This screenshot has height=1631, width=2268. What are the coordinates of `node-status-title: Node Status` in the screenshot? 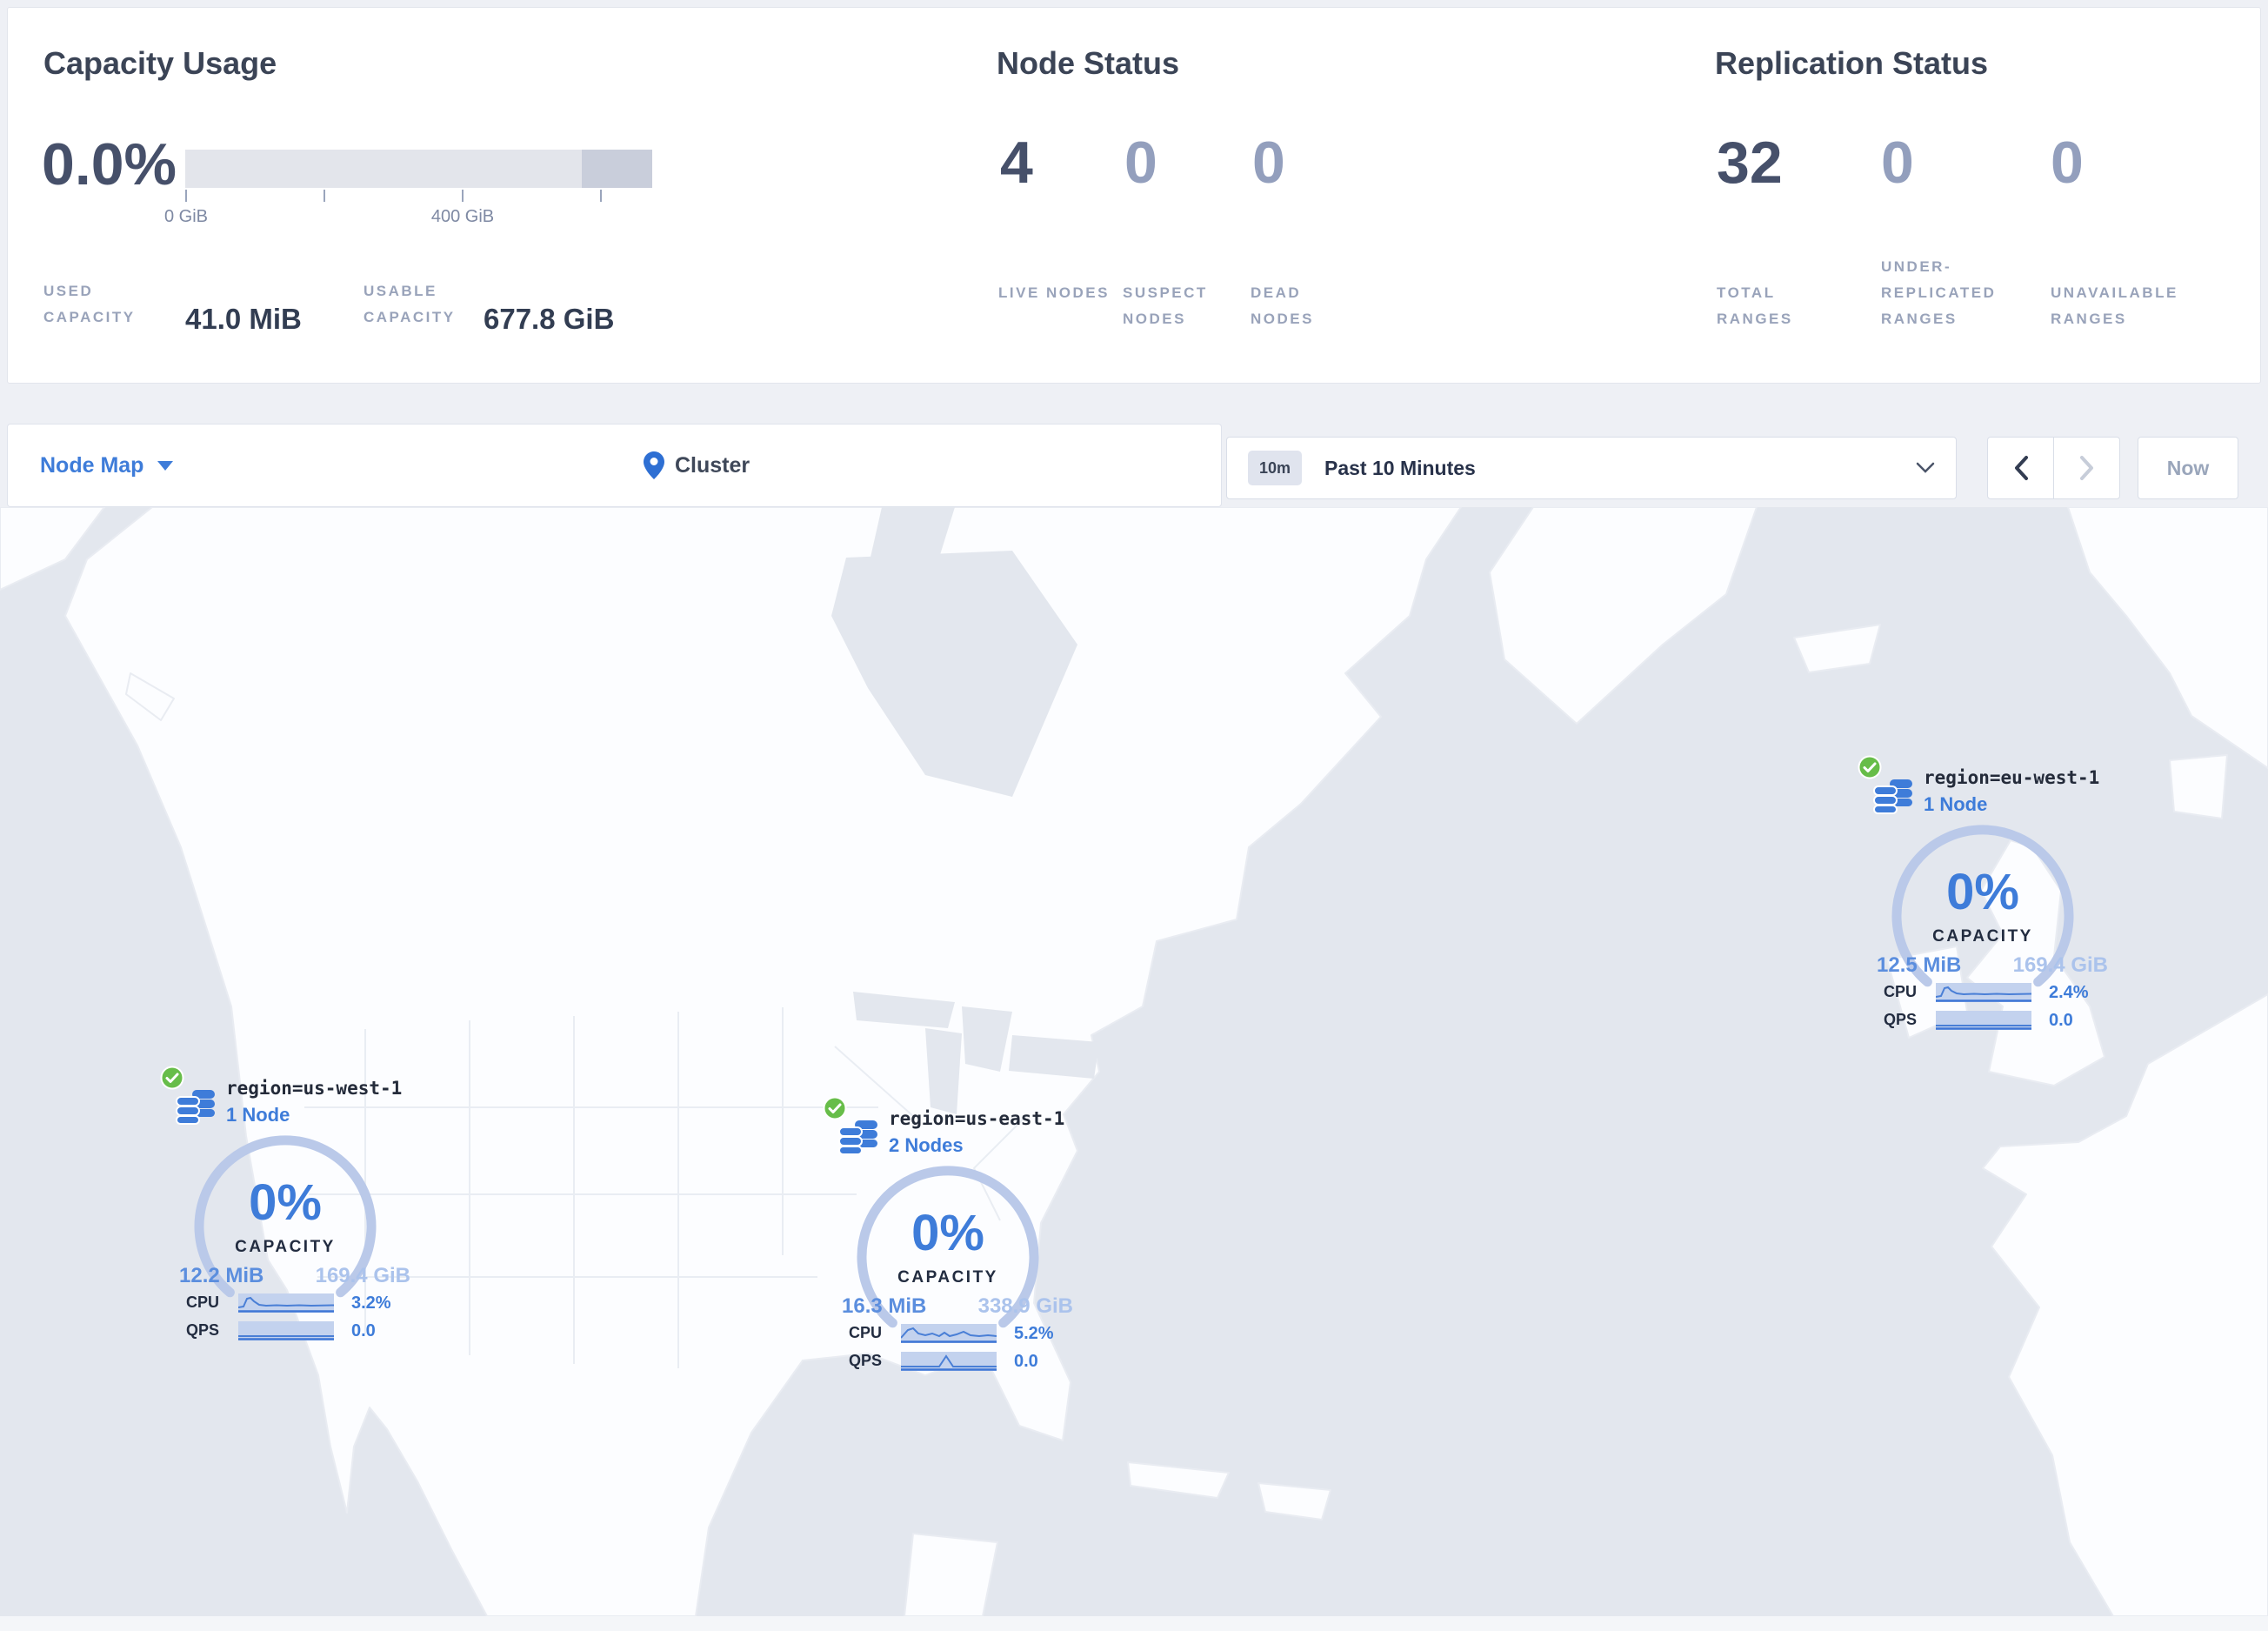 It's located at (1088, 63).